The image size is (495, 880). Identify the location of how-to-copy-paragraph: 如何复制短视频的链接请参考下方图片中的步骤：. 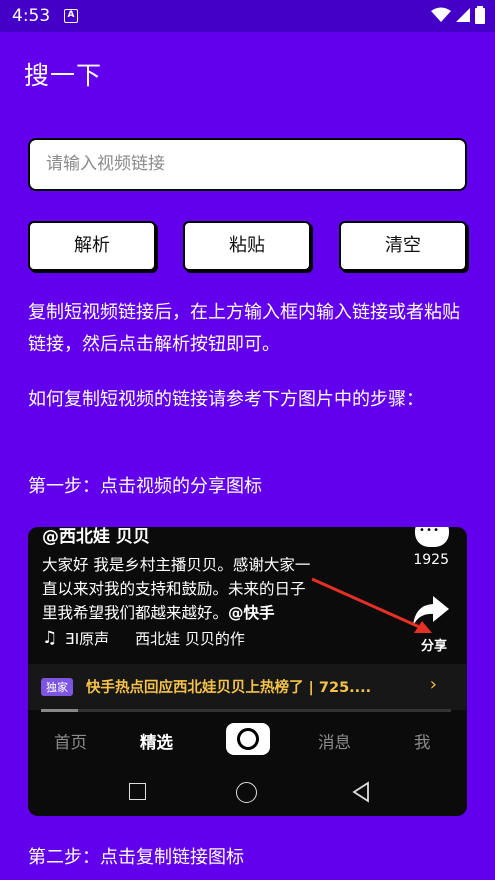
(226, 399).